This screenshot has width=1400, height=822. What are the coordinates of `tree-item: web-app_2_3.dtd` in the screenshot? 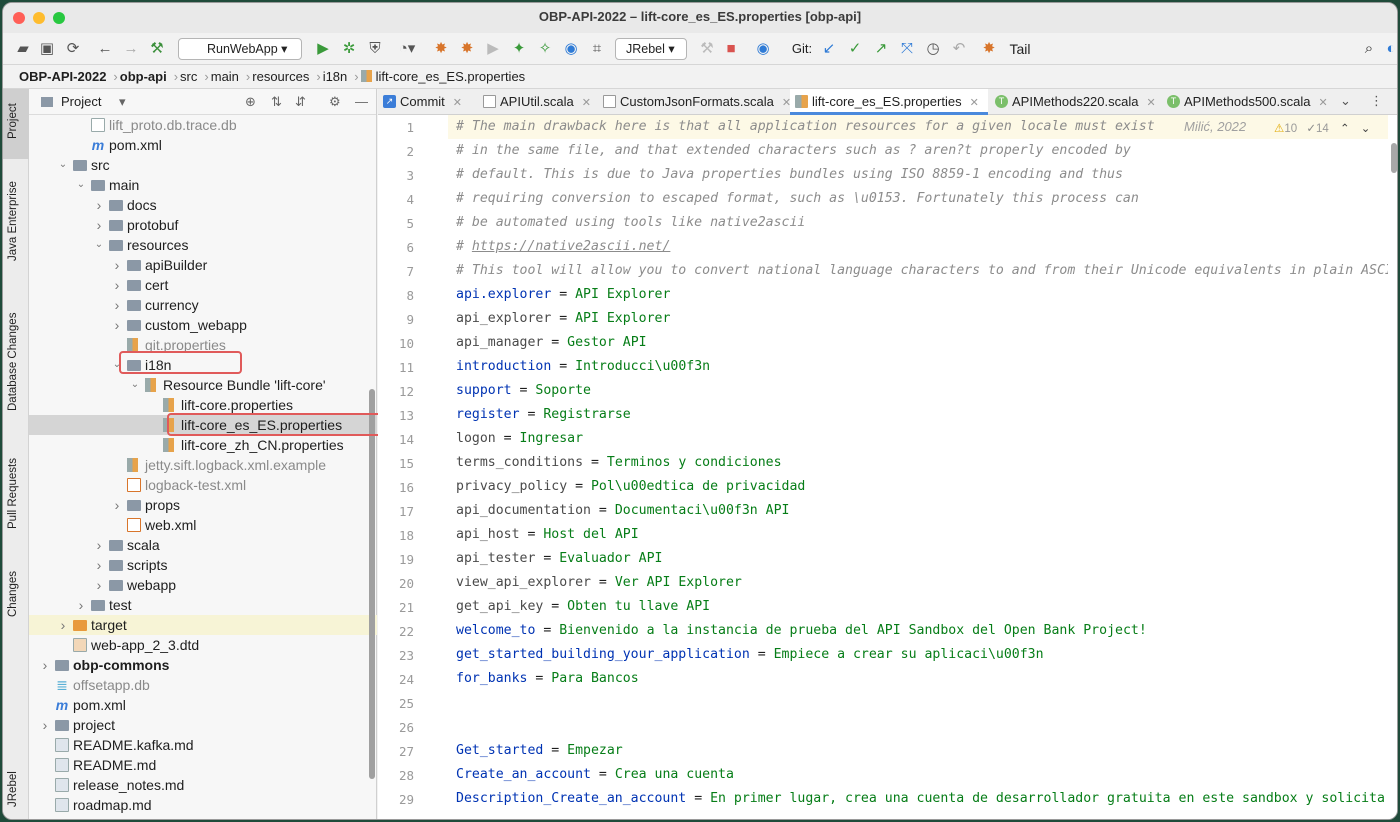 It's located at (203, 645).